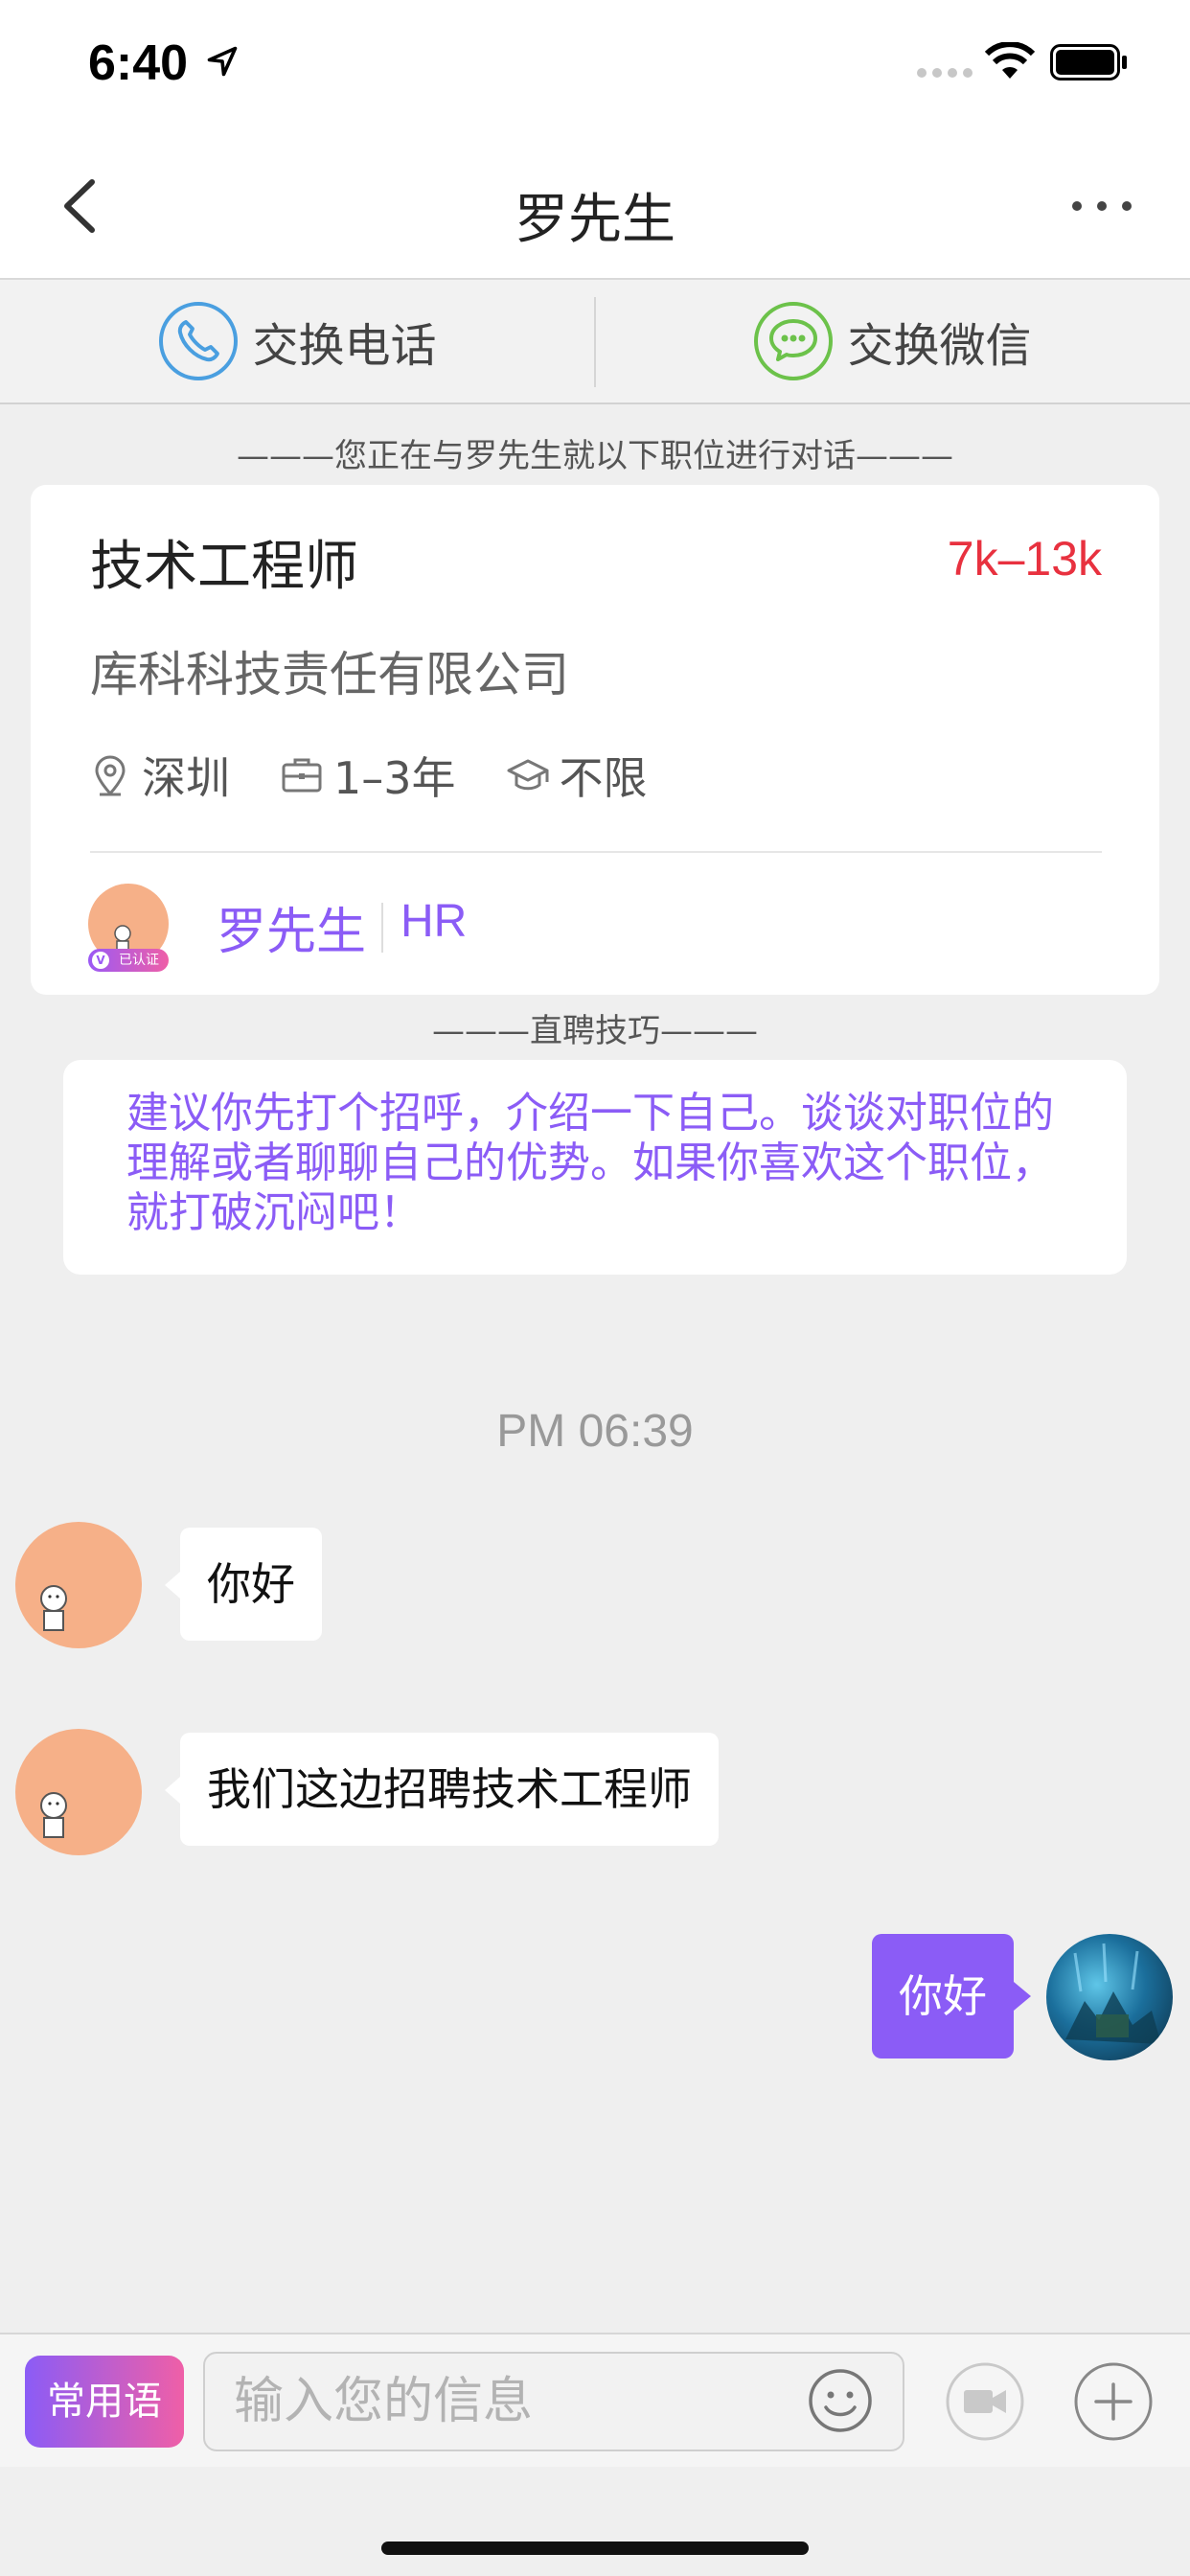 This screenshot has width=1190, height=2576. I want to click on recruiter-separator, so click(382, 928).